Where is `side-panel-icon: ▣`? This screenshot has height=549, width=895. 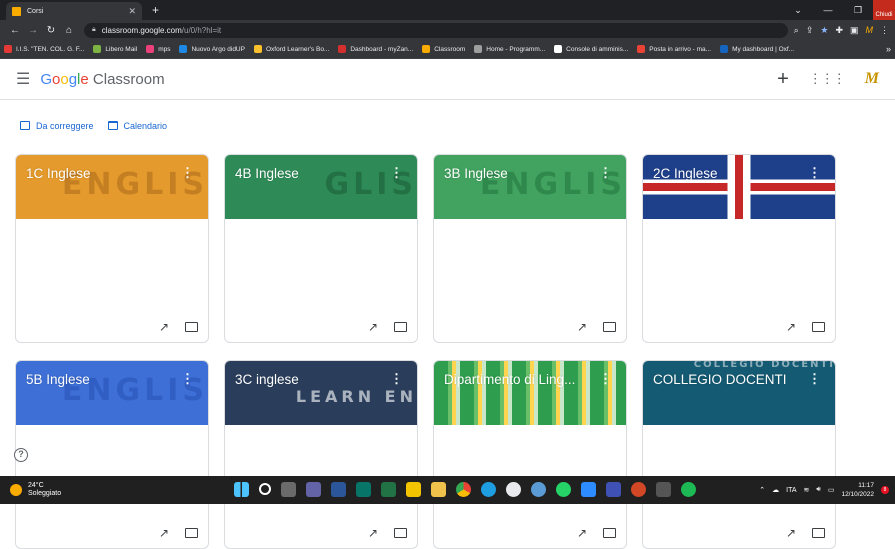 side-panel-icon: ▣ is located at coordinates (854, 30).